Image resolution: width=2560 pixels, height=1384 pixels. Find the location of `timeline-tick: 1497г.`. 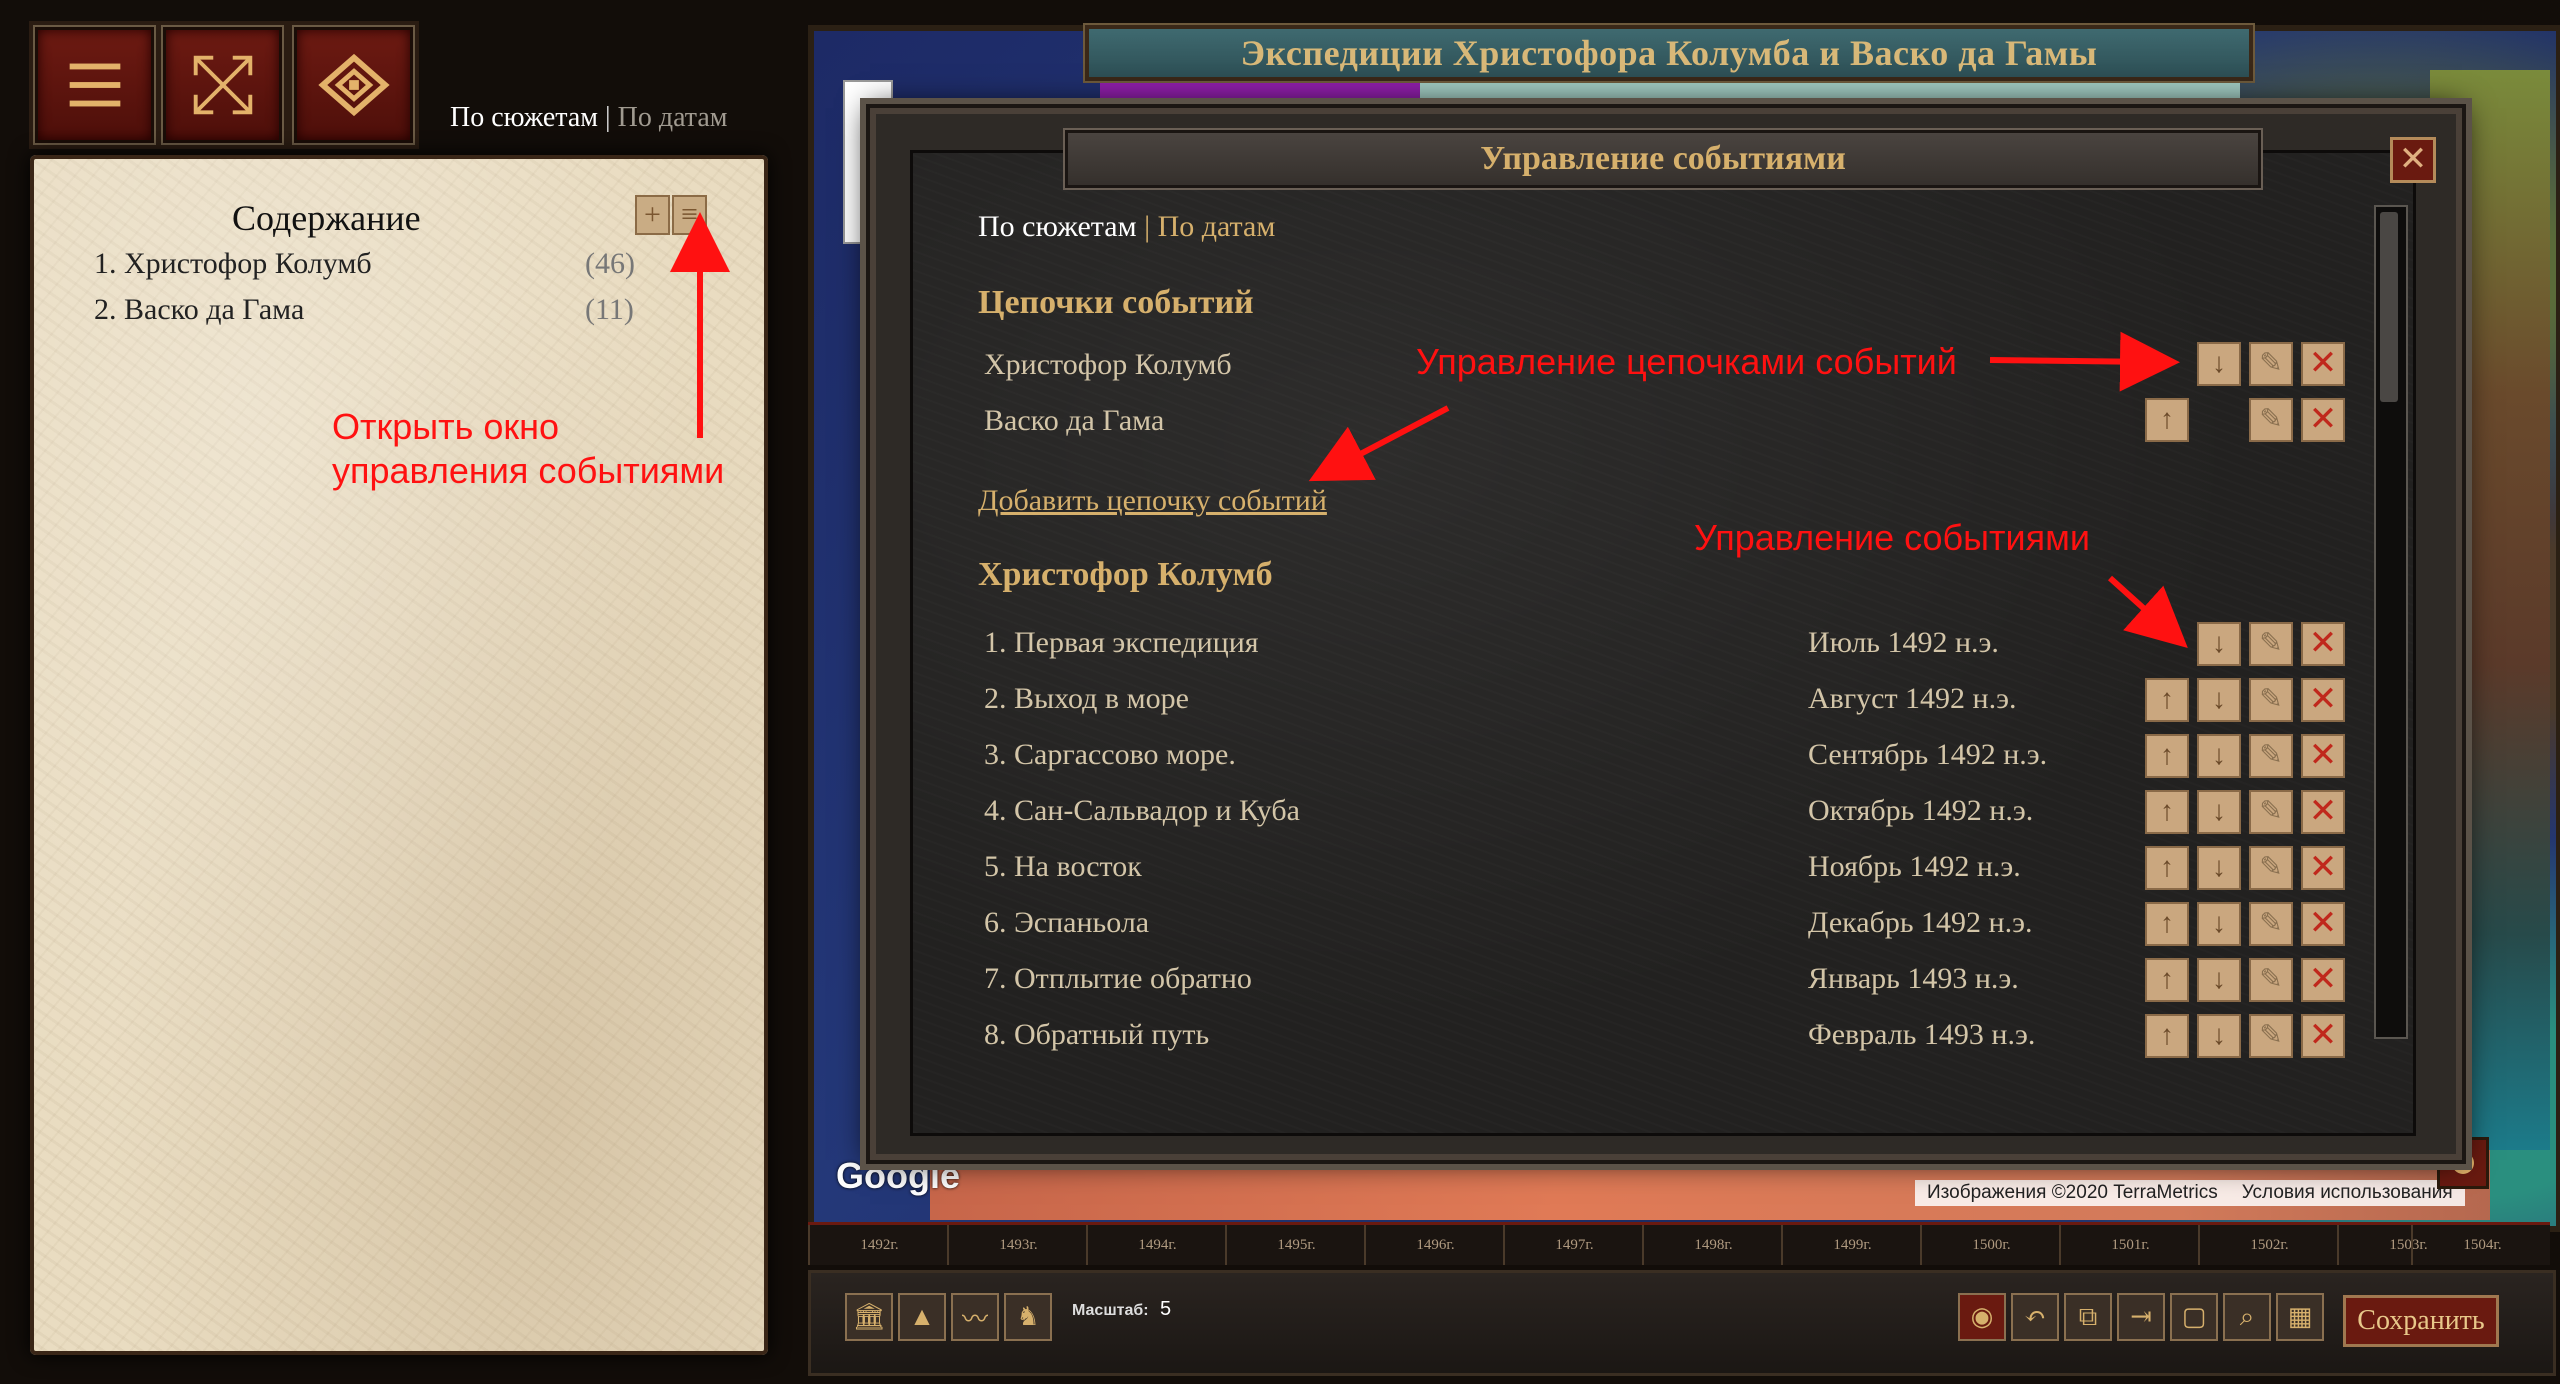

timeline-tick: 1497г. is located at coordinates (1573, 1245).